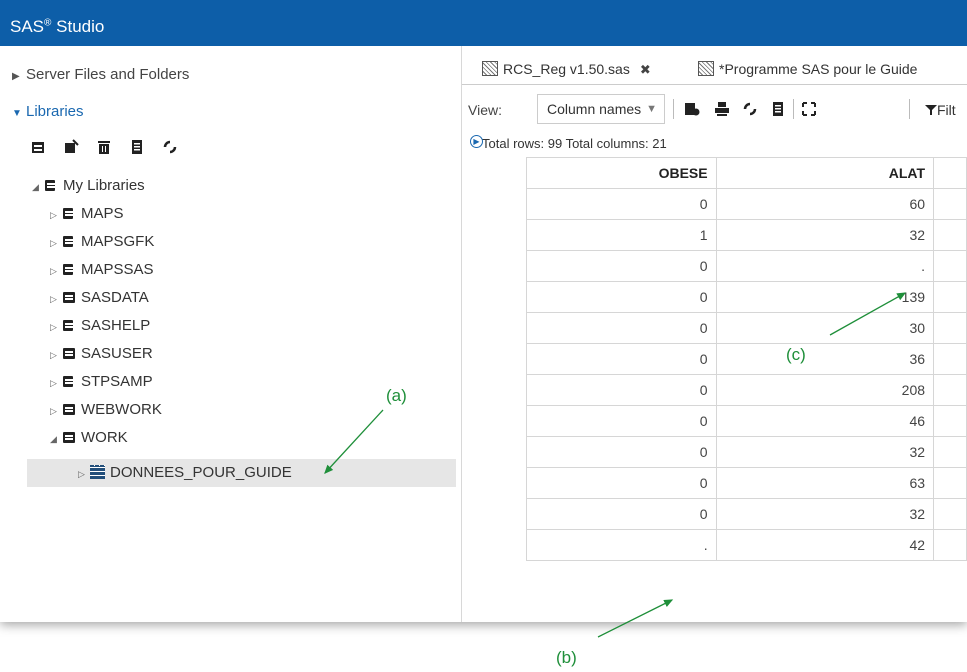 The image size is (967, 672). What do you see at coordinates (825, 204) in the screenshot?
I see `cell-alat: 60` at bounding box center [825, 204].